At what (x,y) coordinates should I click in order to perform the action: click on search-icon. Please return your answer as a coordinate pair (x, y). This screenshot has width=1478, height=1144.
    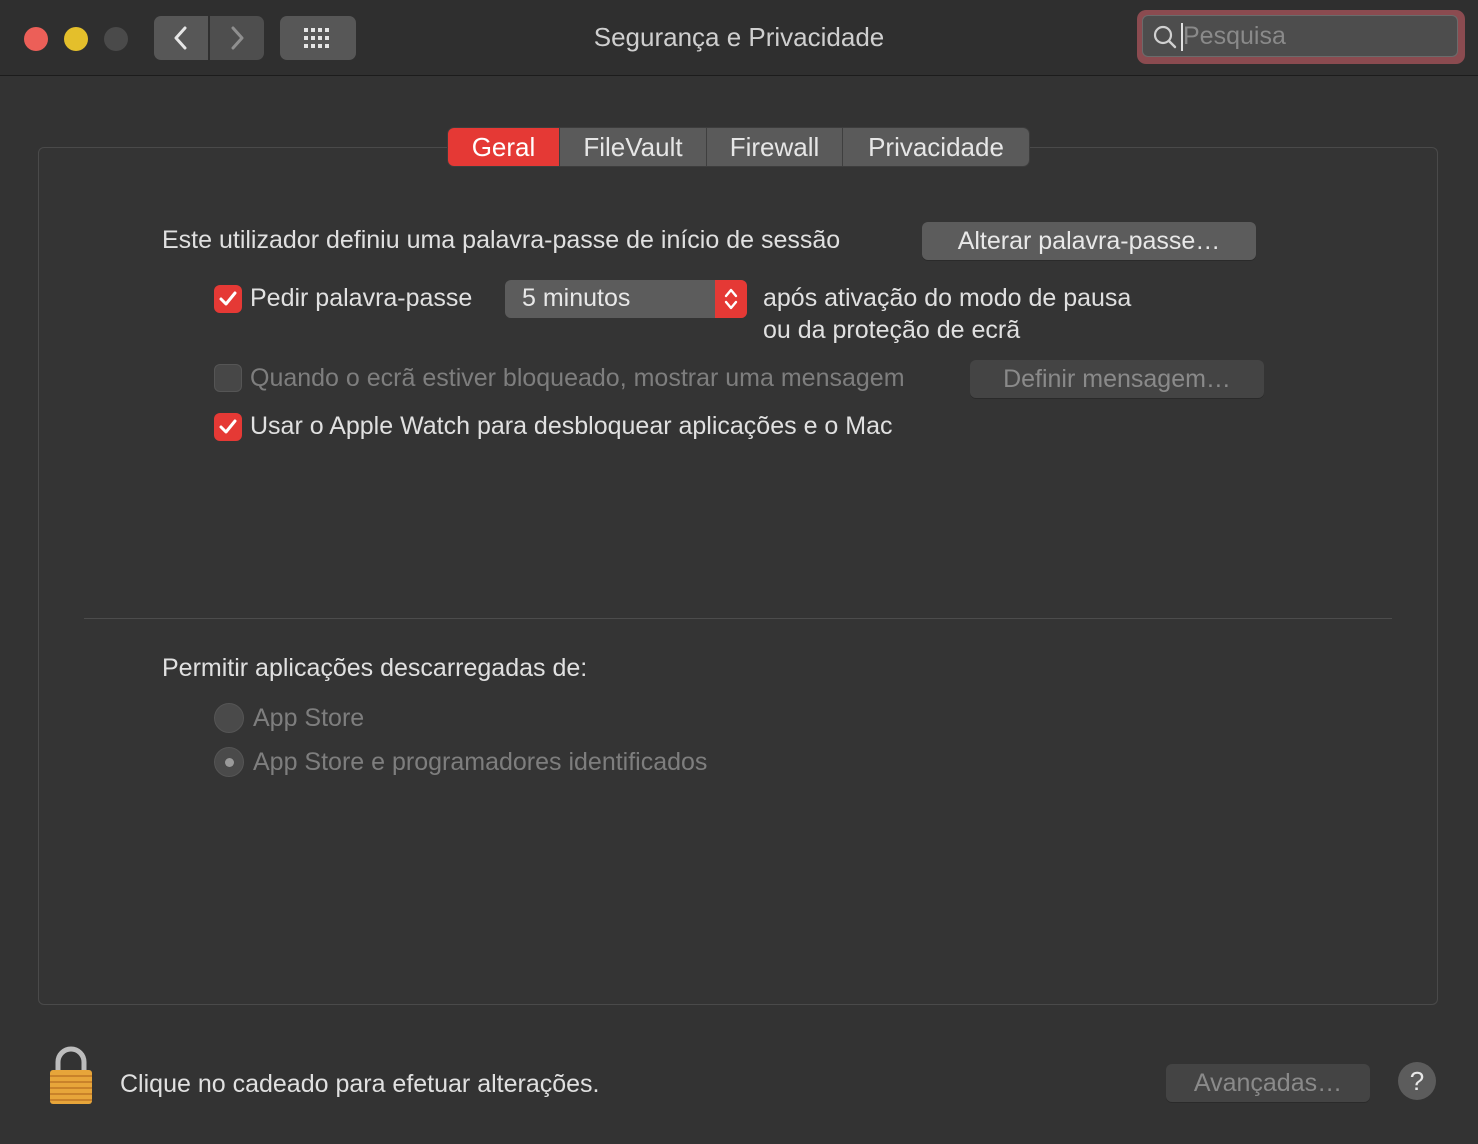
    Looking at the image, I should click on (1165, 37).